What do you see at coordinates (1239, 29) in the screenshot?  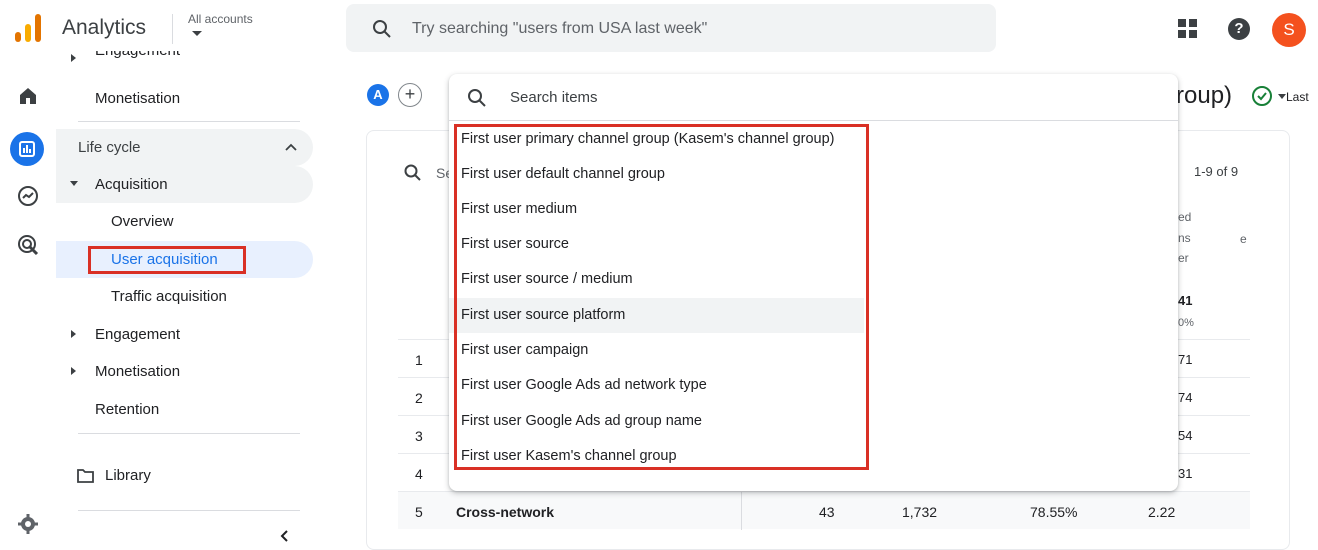 I see `help-icon: ?` at bounding box center [1239, 29].